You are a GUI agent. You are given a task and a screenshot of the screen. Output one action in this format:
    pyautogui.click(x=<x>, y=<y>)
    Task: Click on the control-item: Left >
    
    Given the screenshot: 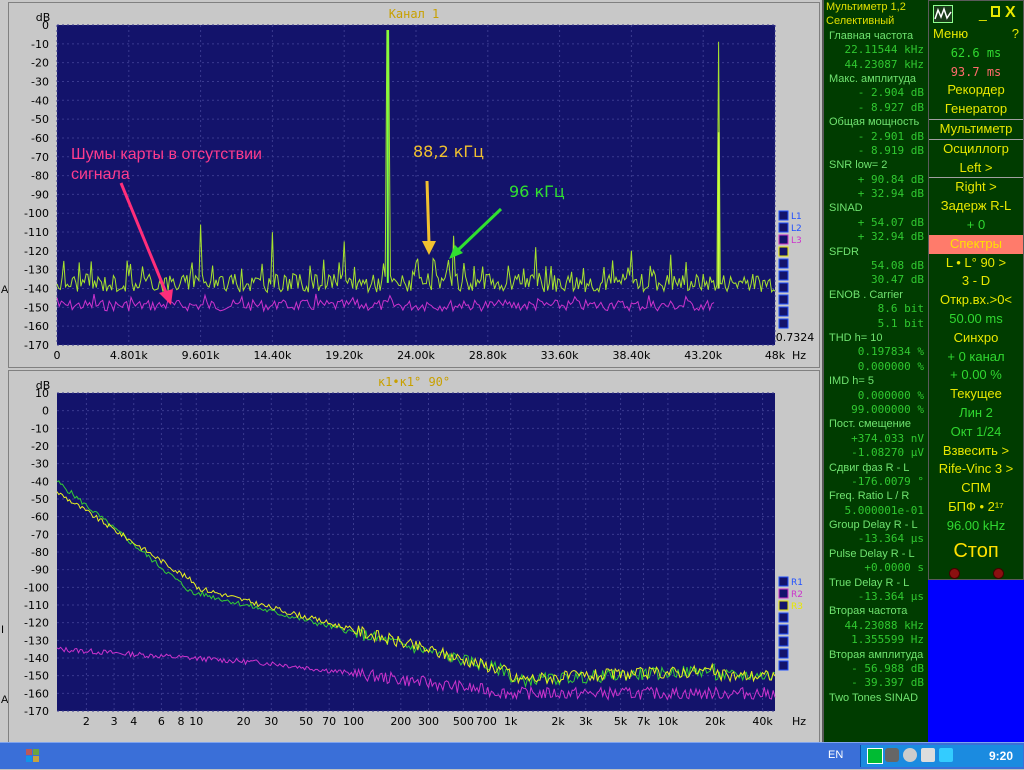 What is the action you would take?
    pyautogui.click(x=976, y=168)
    